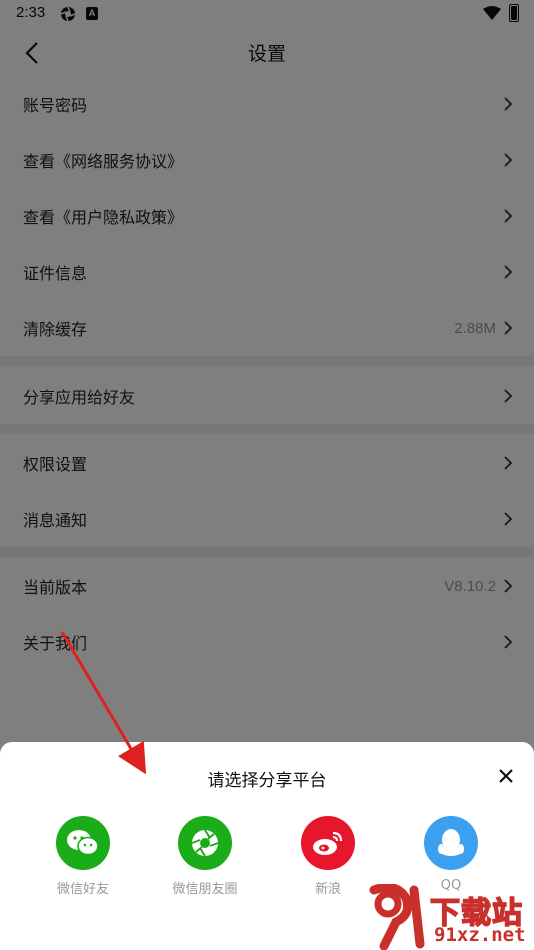 The height and width of the screenshot is (950, 534). I want to click on moments-icon, so click(205, 843).